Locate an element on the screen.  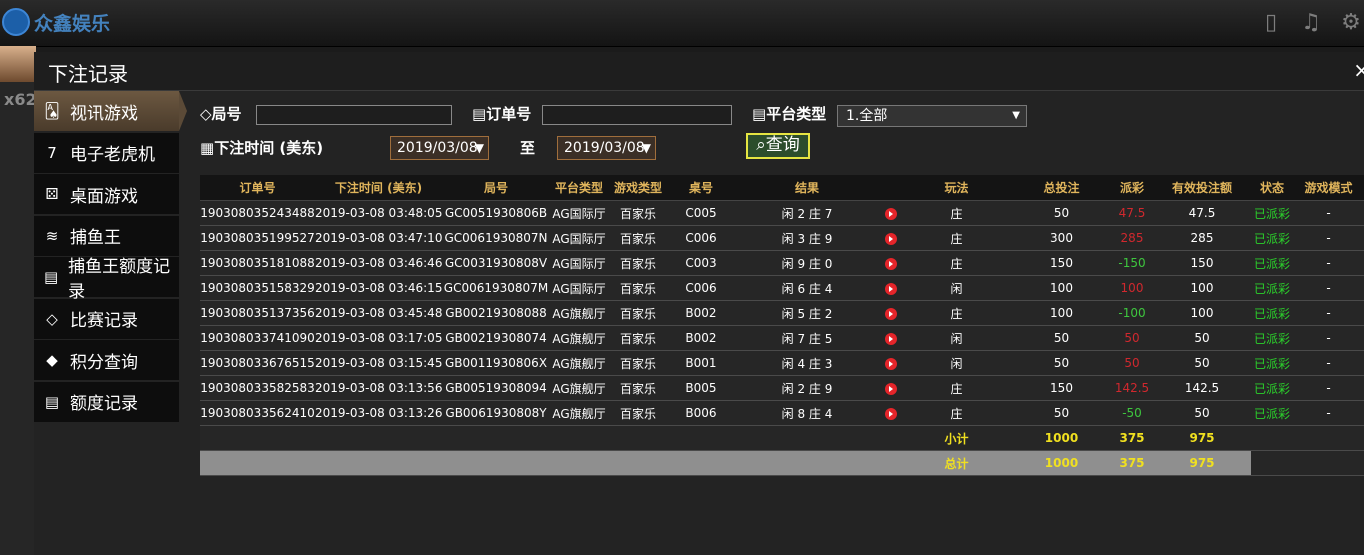
cell-payout: -50 is located at coordinates (1132, 413).